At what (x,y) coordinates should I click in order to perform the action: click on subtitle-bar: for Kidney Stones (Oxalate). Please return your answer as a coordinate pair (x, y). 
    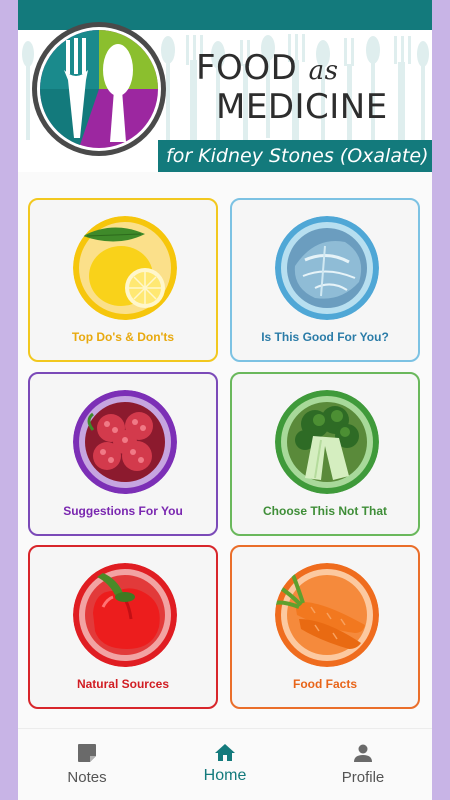
    Looking at the image, I should click on (295, 156).